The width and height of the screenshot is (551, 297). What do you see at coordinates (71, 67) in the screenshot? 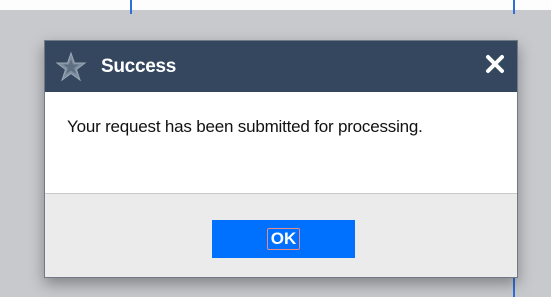
I see `star-icon` at bounding box center [71, 67].